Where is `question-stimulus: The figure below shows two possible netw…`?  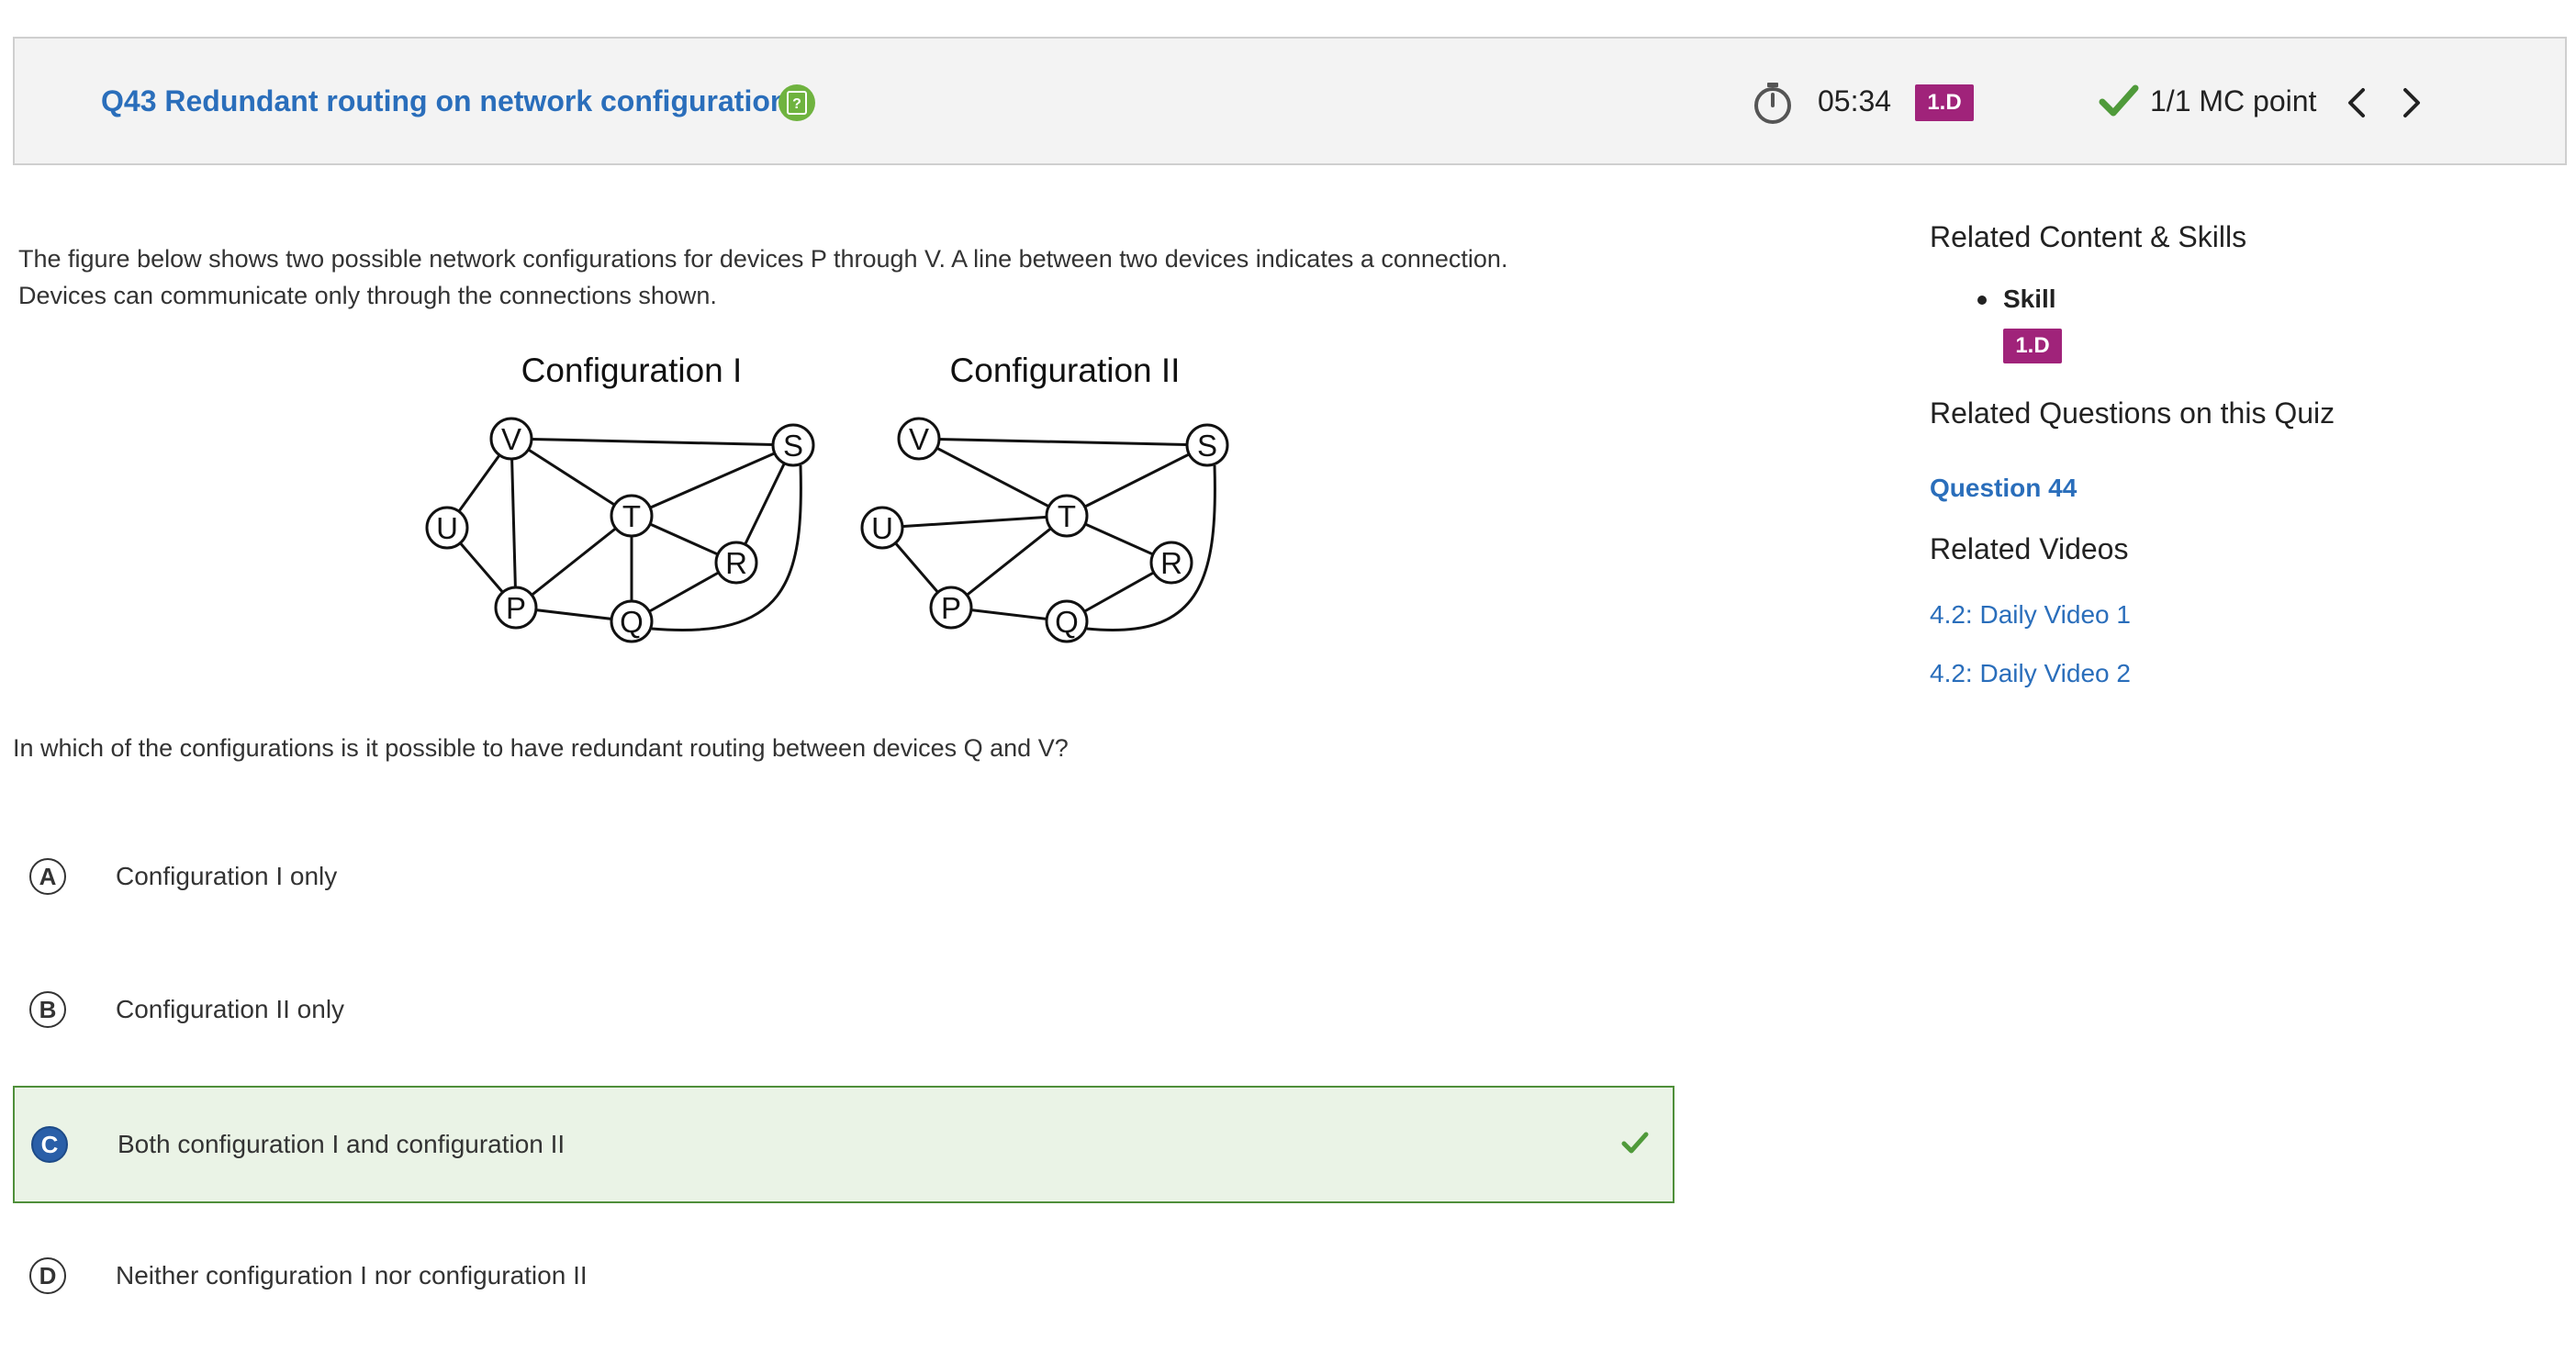 question-stimulus: The figure below shows two possible netw… is located at coordinates (826, 277).